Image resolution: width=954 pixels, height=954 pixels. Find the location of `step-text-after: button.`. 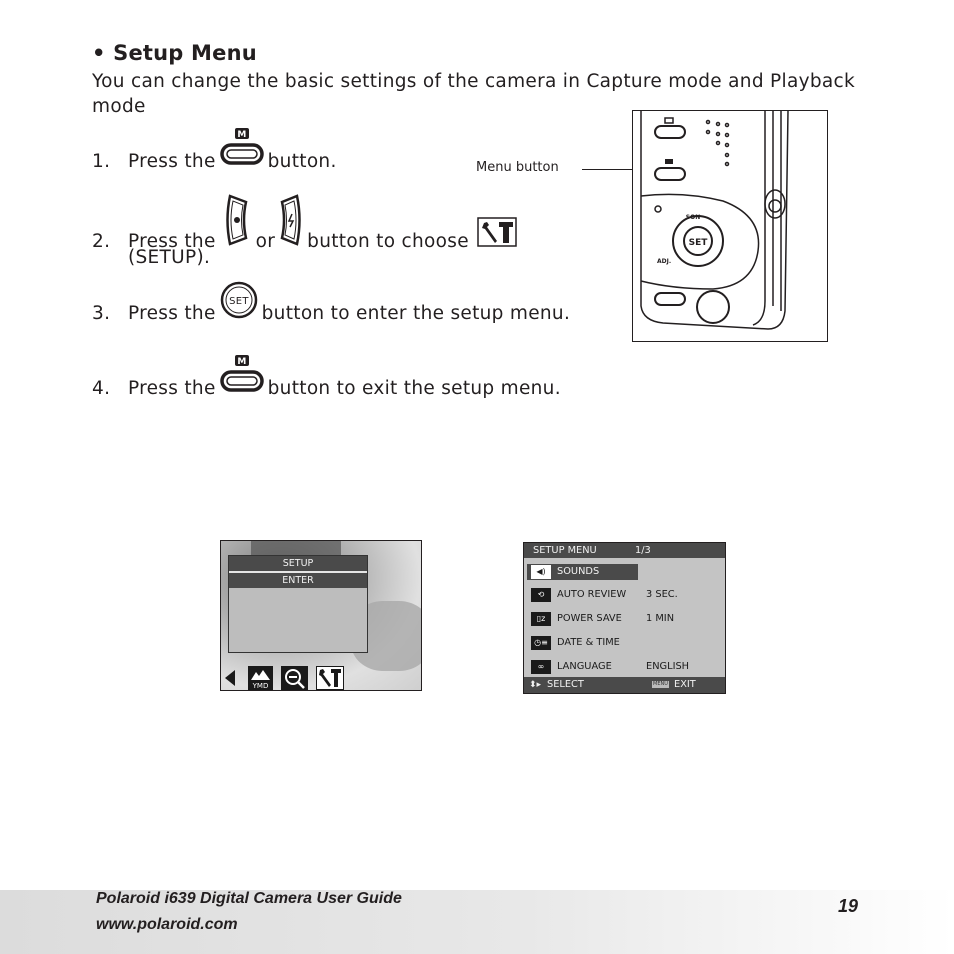

step-text-after: button. is located at coordinates (302, 161).